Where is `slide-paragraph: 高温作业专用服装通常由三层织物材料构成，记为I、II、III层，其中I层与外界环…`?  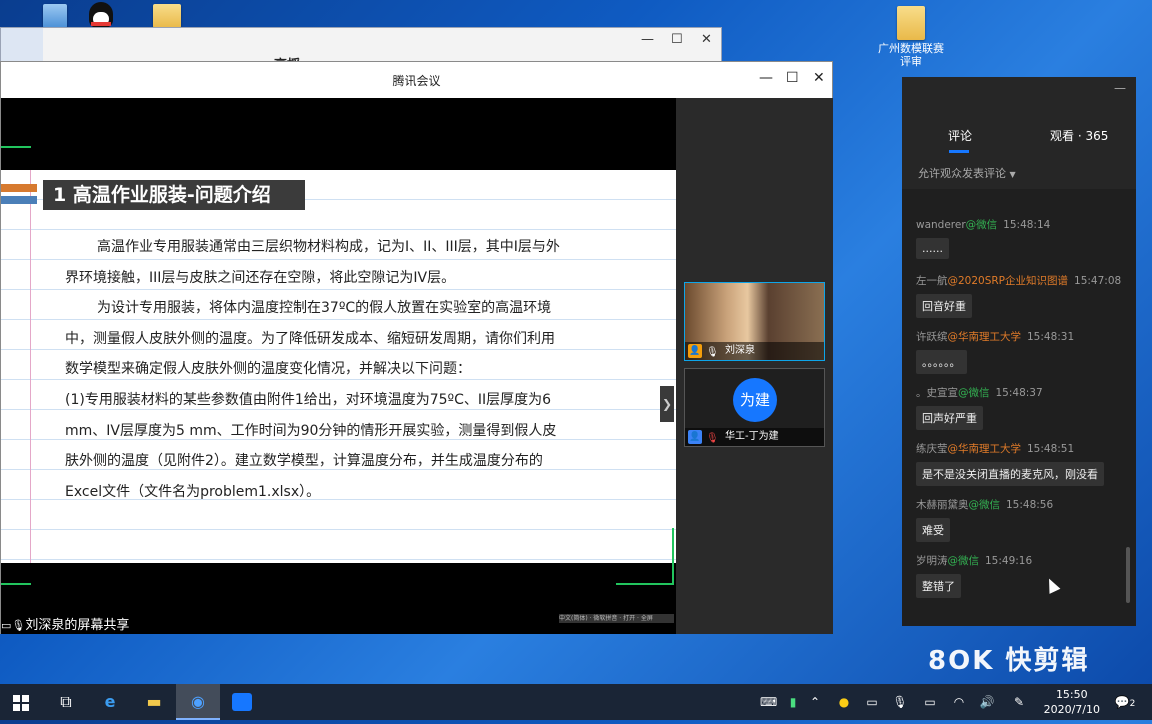 slide-paragraph: 高温作业专用服装通常由三层织物材料构成，记为I、II、III层，其中I层与外界环… is located at coordinates (312, 262).